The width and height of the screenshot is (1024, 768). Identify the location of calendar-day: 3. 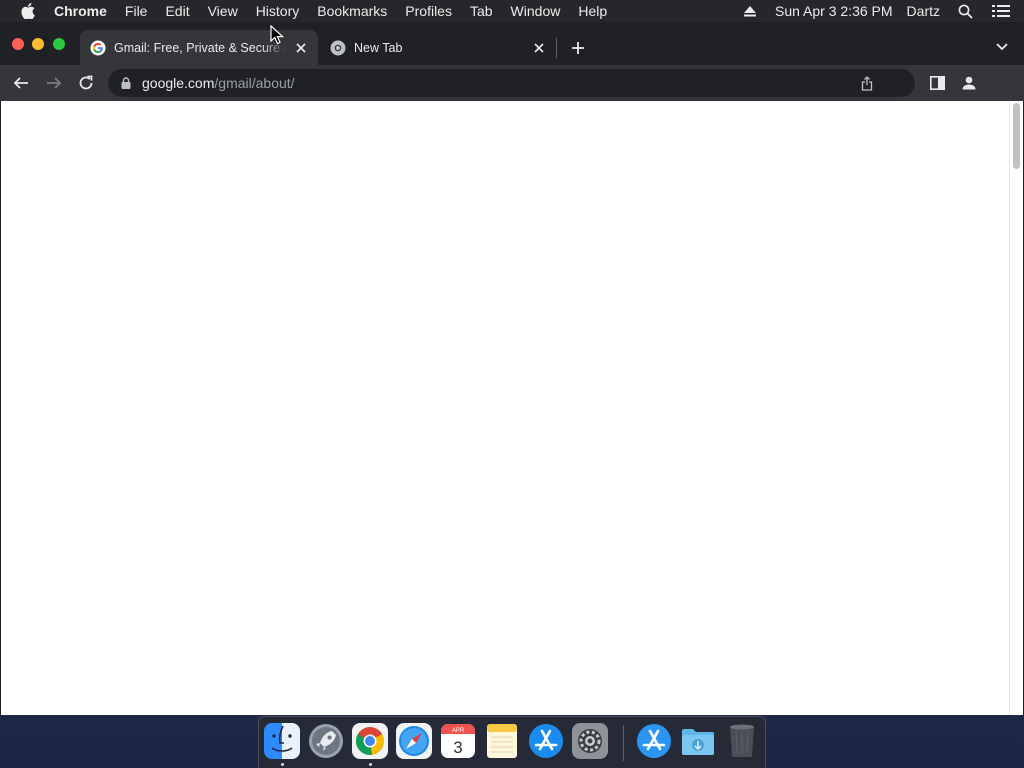
(457, 747).